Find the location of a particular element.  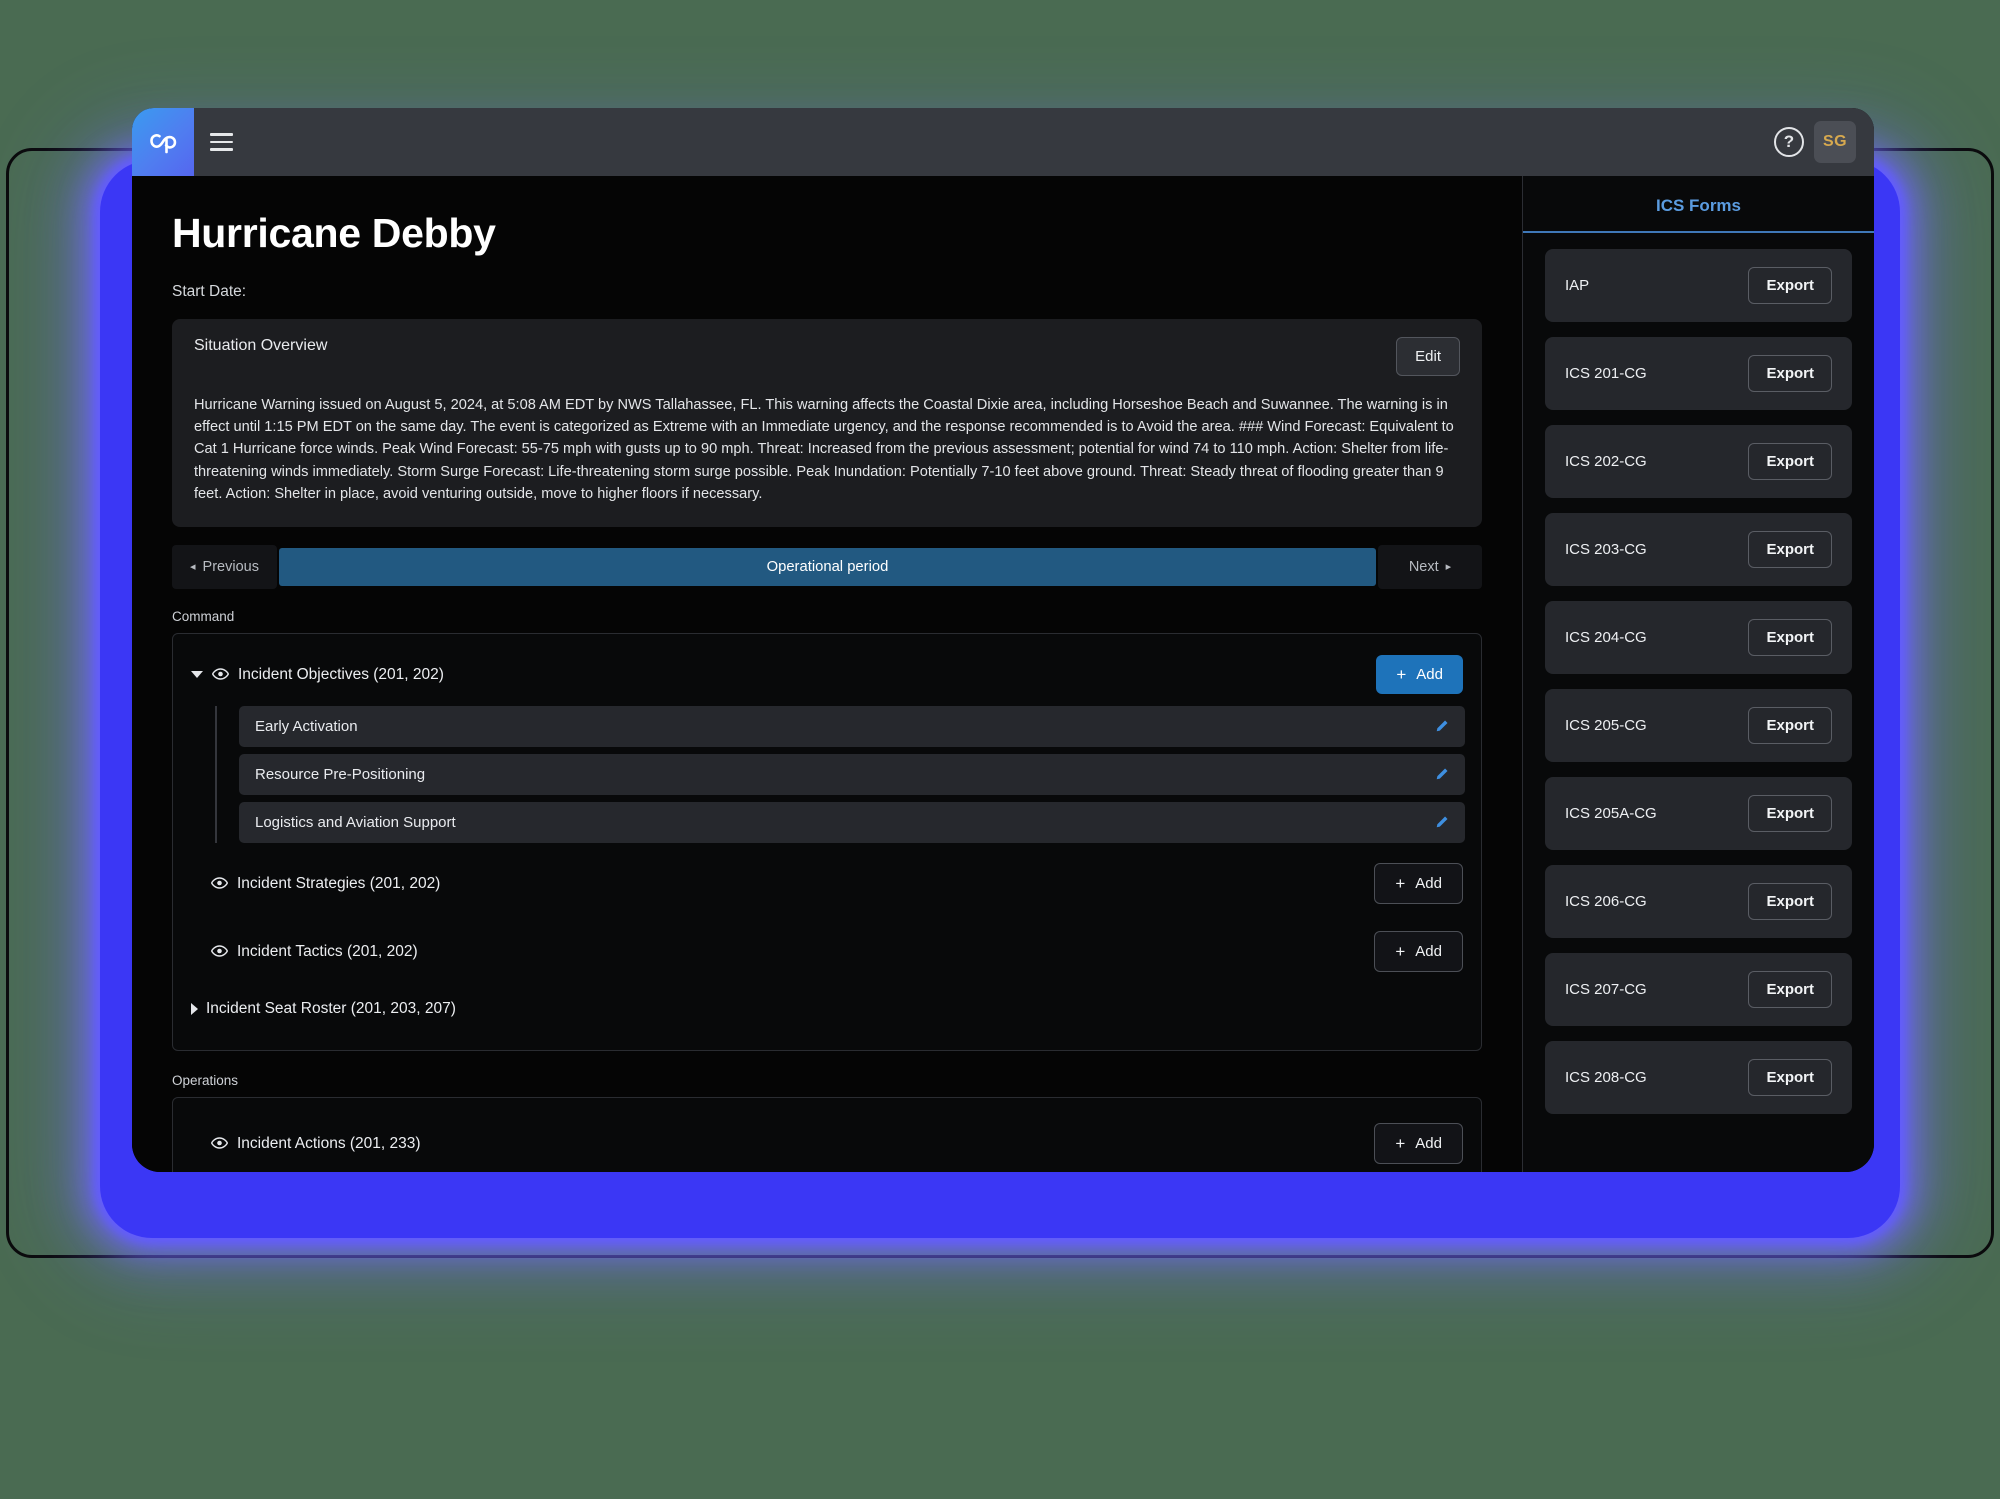

top-bar-actions: ? SG is located at coordinates (1824, 142).